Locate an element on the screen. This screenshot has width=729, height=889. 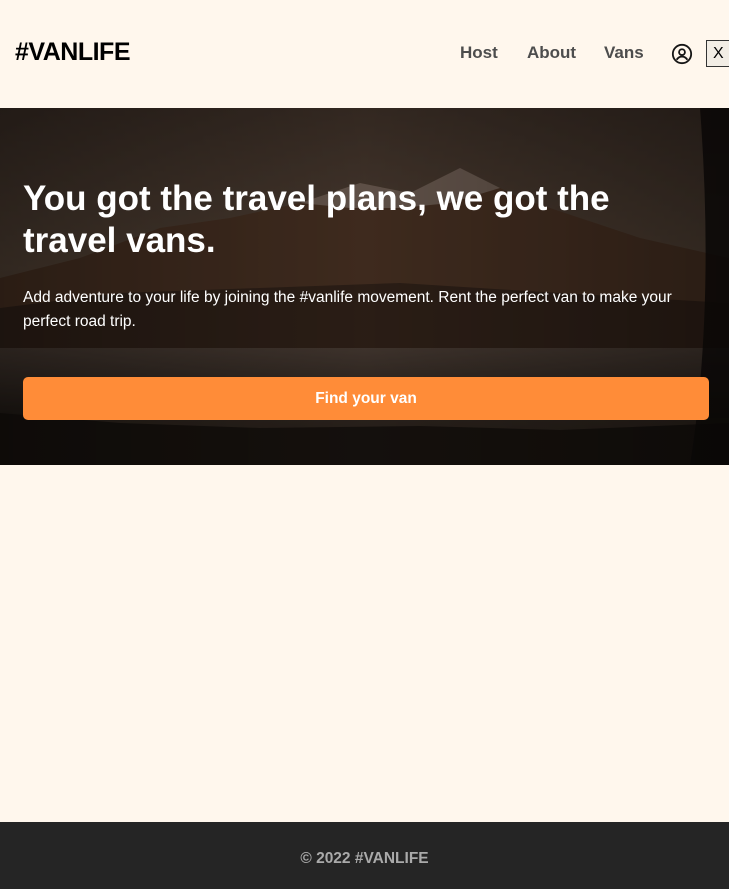
nav-link-host: Host is located at coordinates (479, 53).